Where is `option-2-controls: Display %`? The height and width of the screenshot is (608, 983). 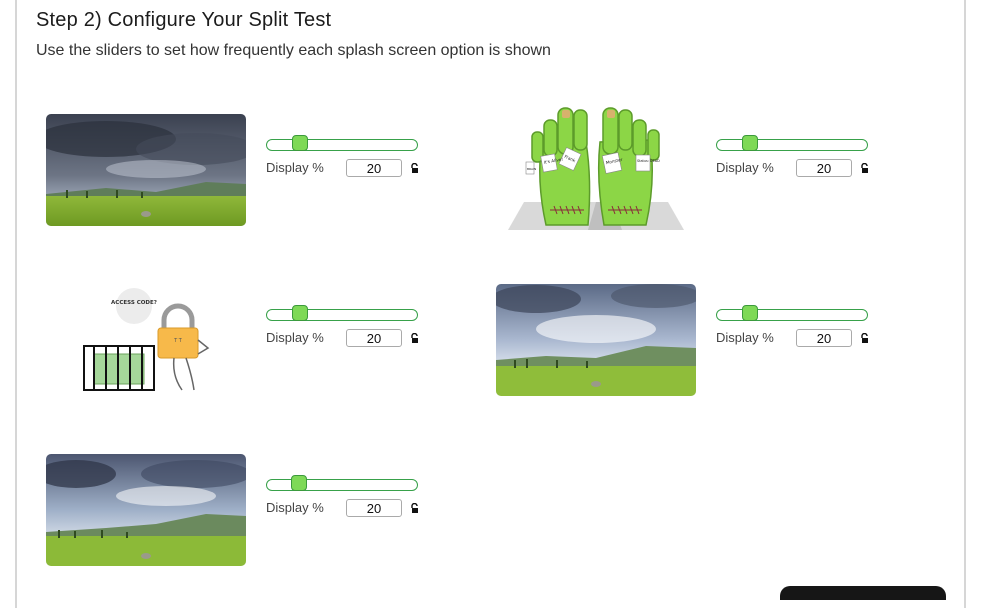
option-2-controls: Display % is located at coordinates (816, 161).